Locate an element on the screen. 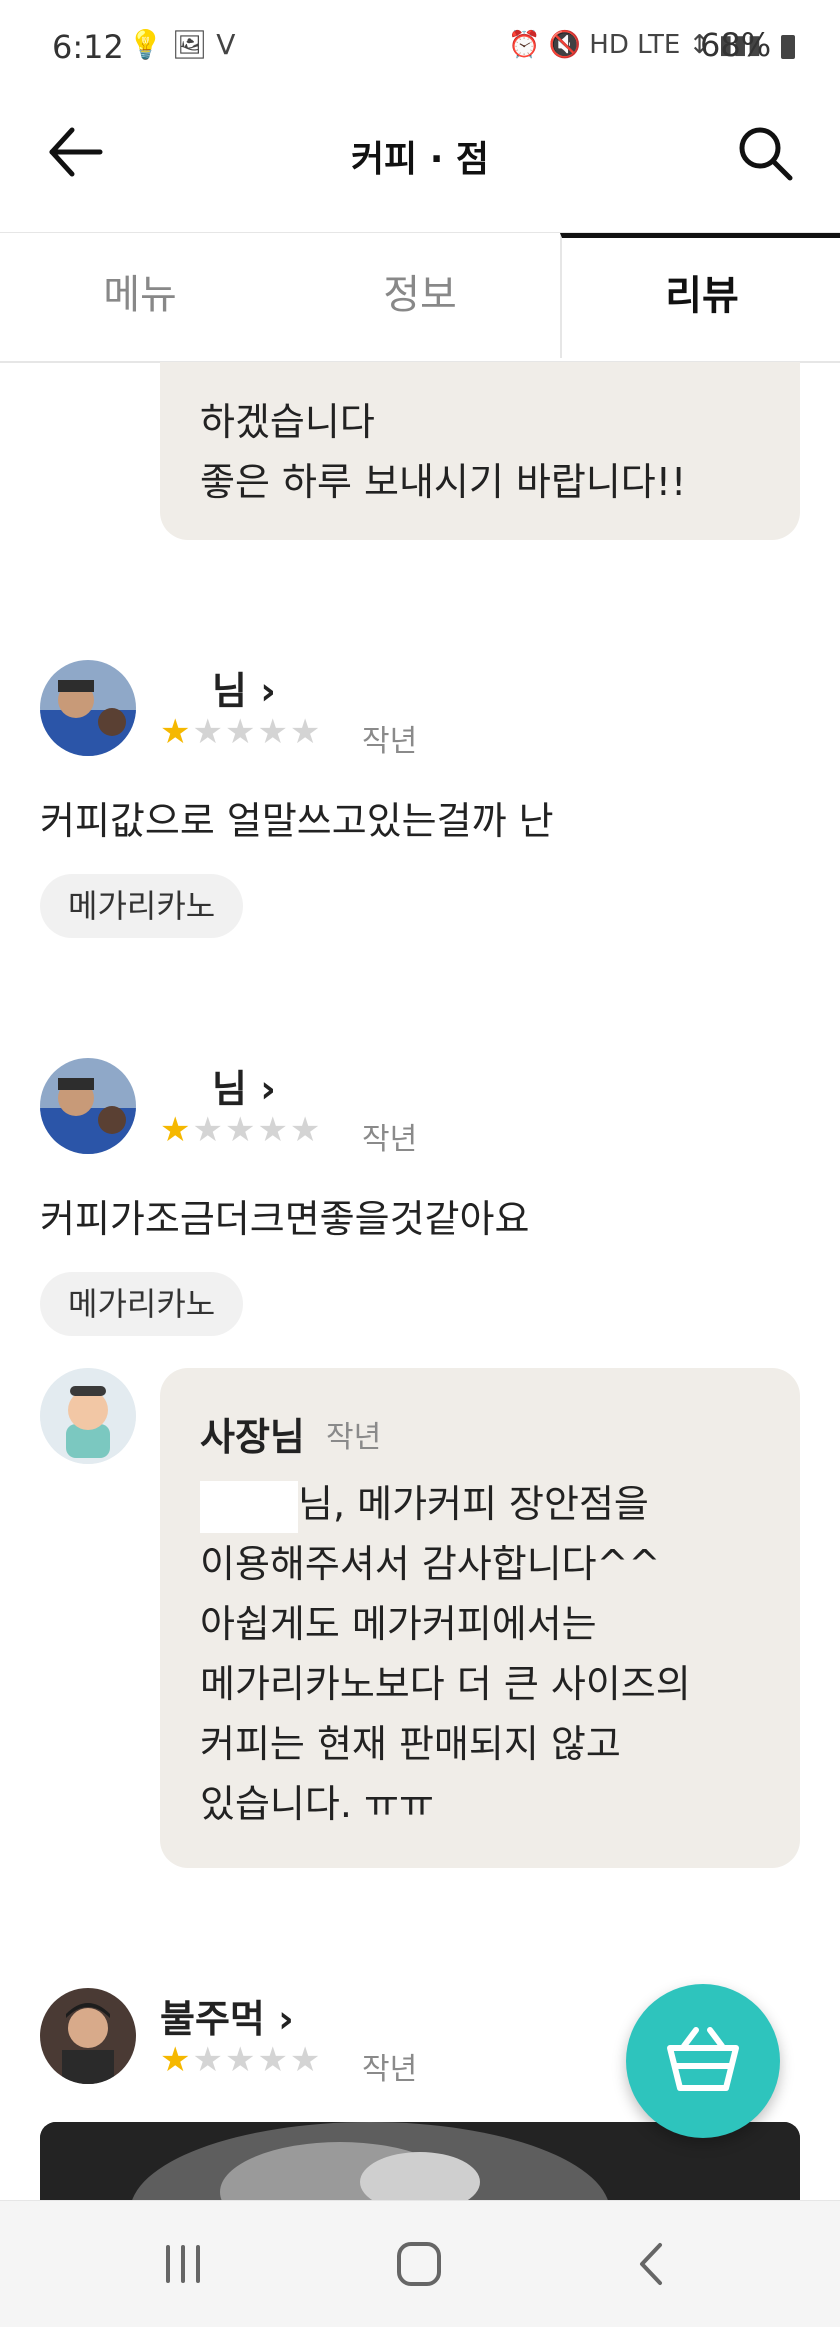  reply-line: 메가리카노보다 더 큰 사이즈의 is located at coordinates (445, 1684).